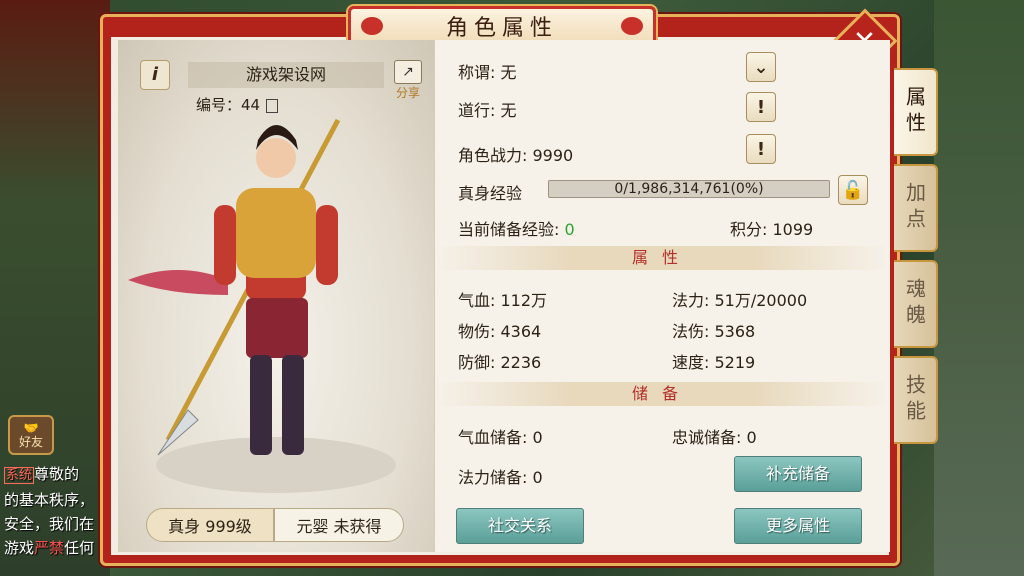 This screenshot has width=1024, height=576. I want to click on yuanying-label: 元婴 未获得, so click(339, 525).